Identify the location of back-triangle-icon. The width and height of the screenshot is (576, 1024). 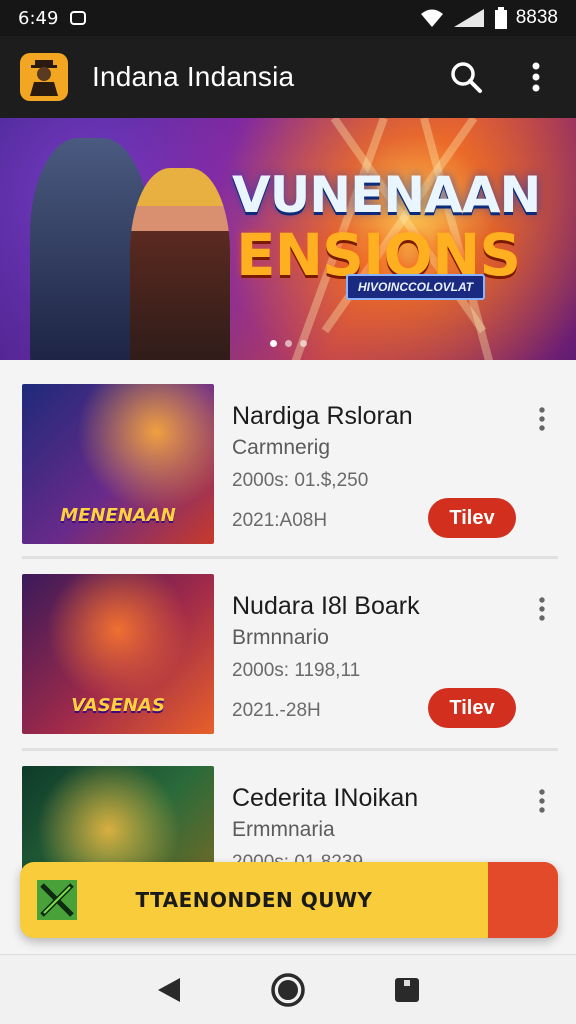
(169, 989).